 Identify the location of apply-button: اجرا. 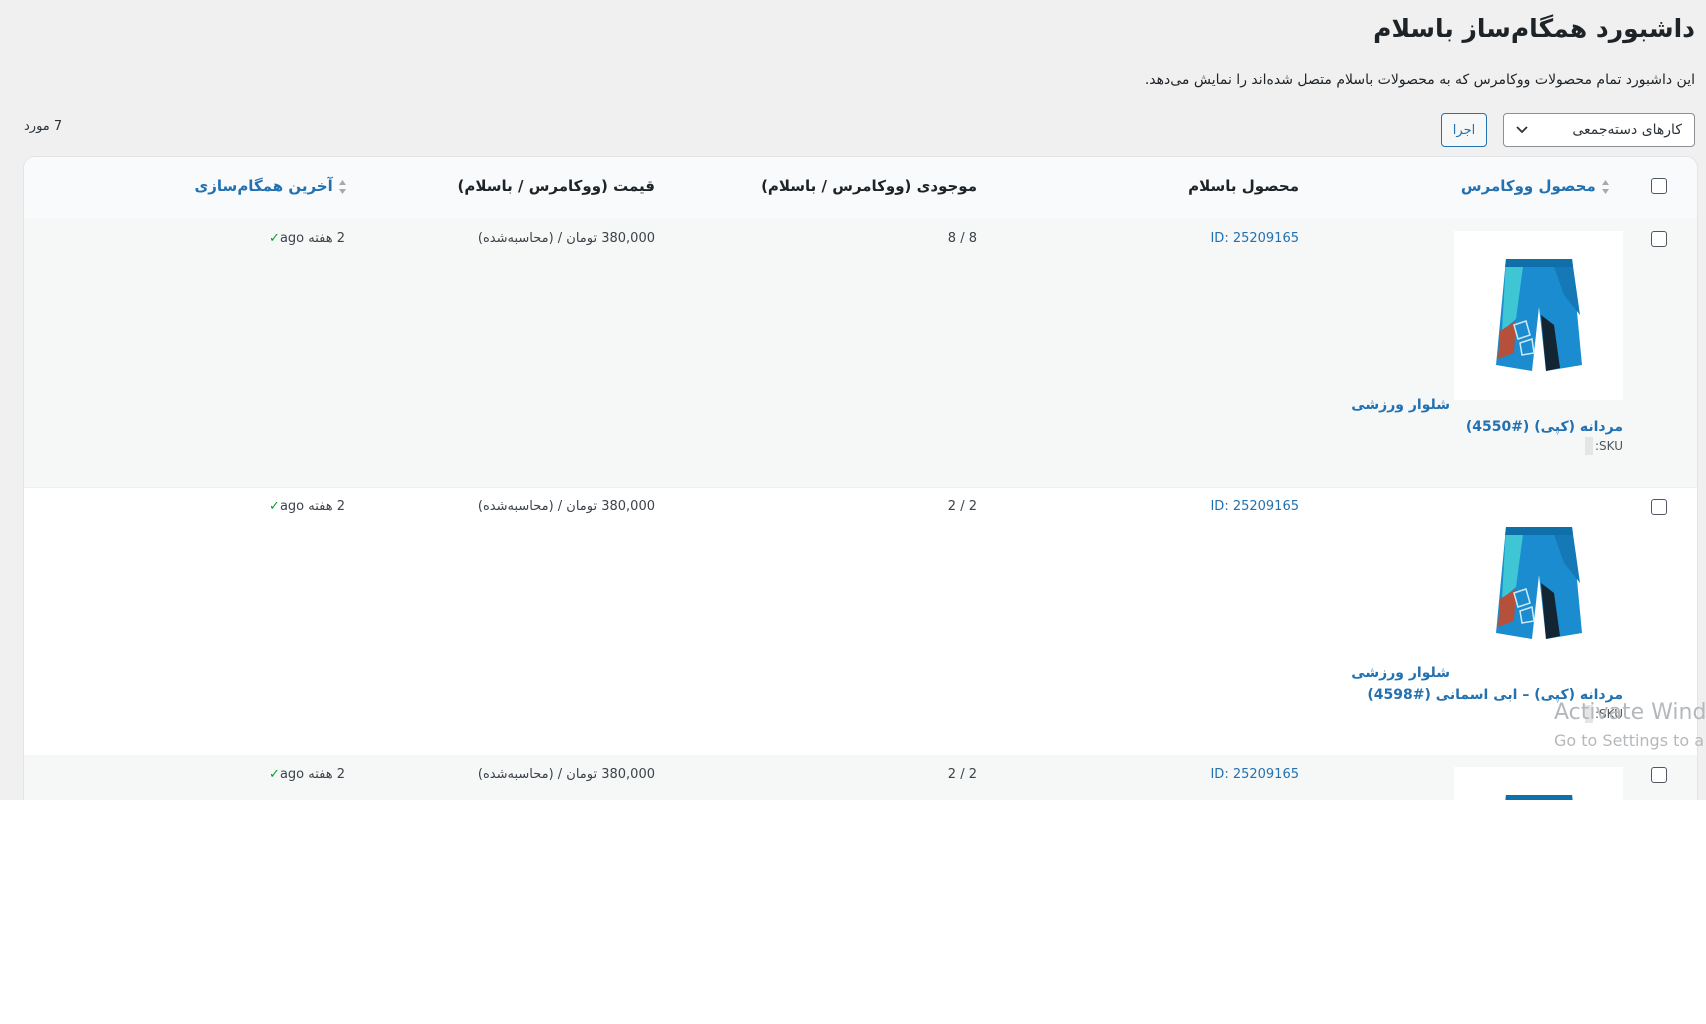
(1464, 130).